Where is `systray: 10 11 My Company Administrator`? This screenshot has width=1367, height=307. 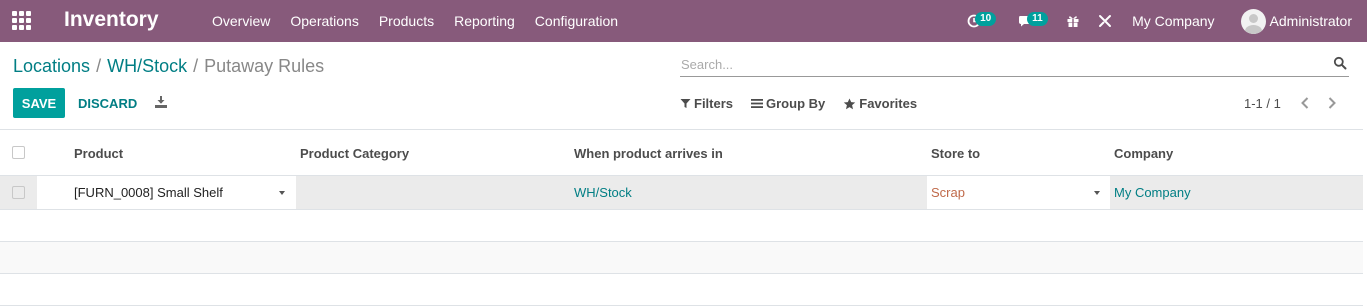
systray: 10 11 My Company Administrator is located at coordinates (1165, 21).